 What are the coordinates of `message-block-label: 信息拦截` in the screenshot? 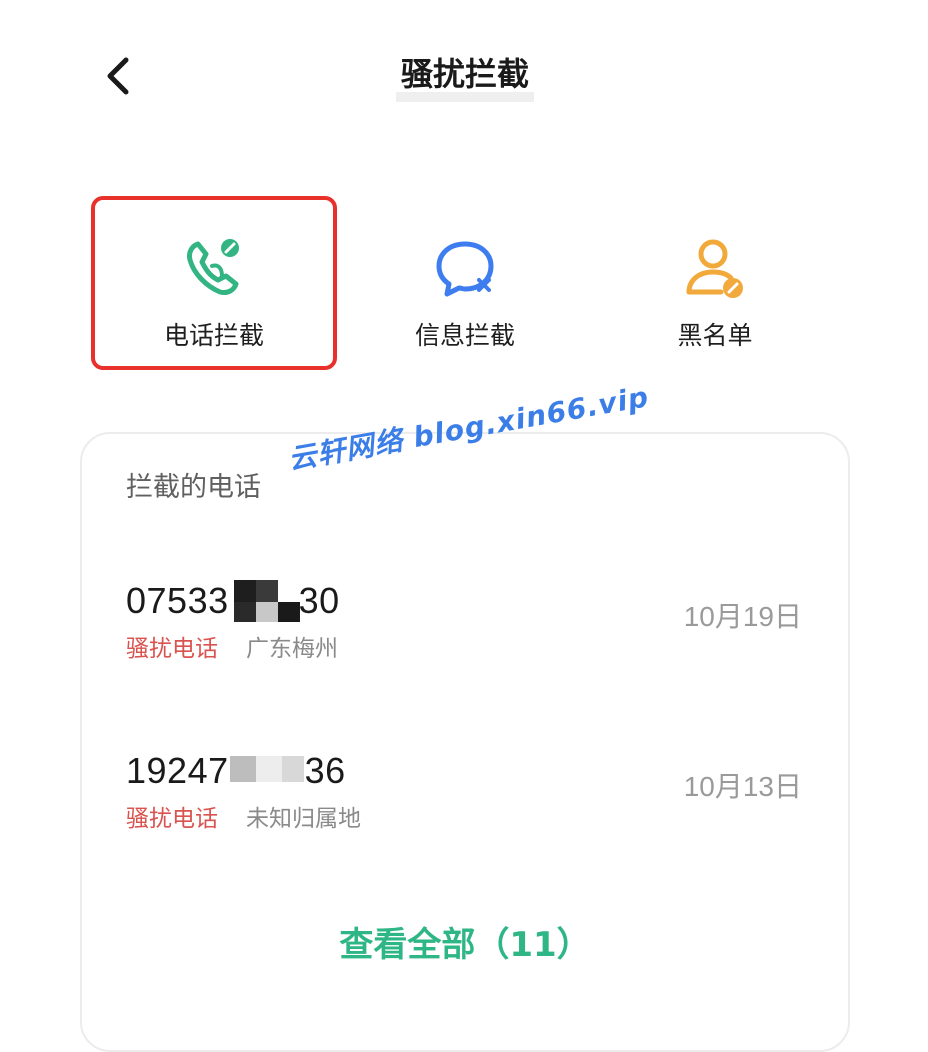 It's located at (464, 335).